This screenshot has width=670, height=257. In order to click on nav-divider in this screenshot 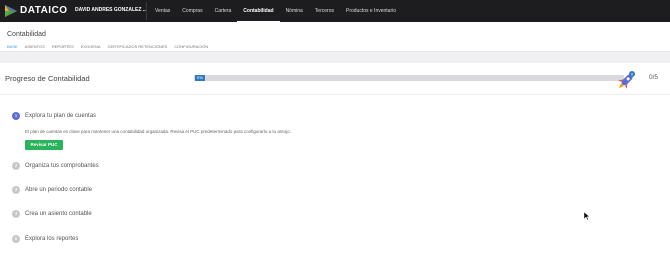, I will do `click(146, 11)`.